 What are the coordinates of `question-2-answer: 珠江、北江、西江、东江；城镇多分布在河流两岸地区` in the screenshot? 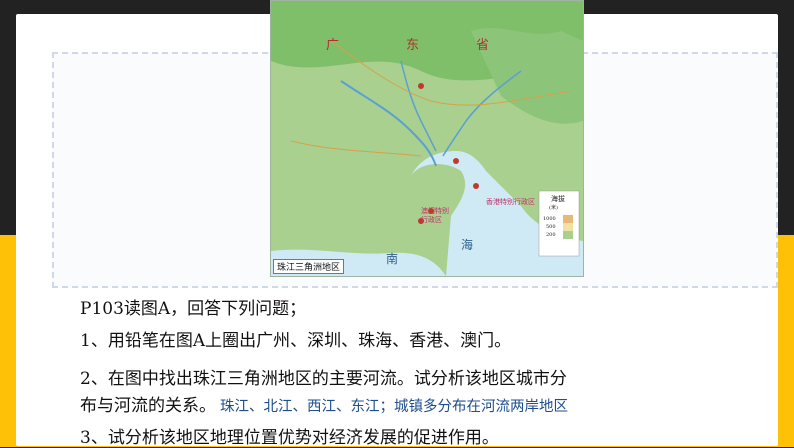 It's located at (394, 407).